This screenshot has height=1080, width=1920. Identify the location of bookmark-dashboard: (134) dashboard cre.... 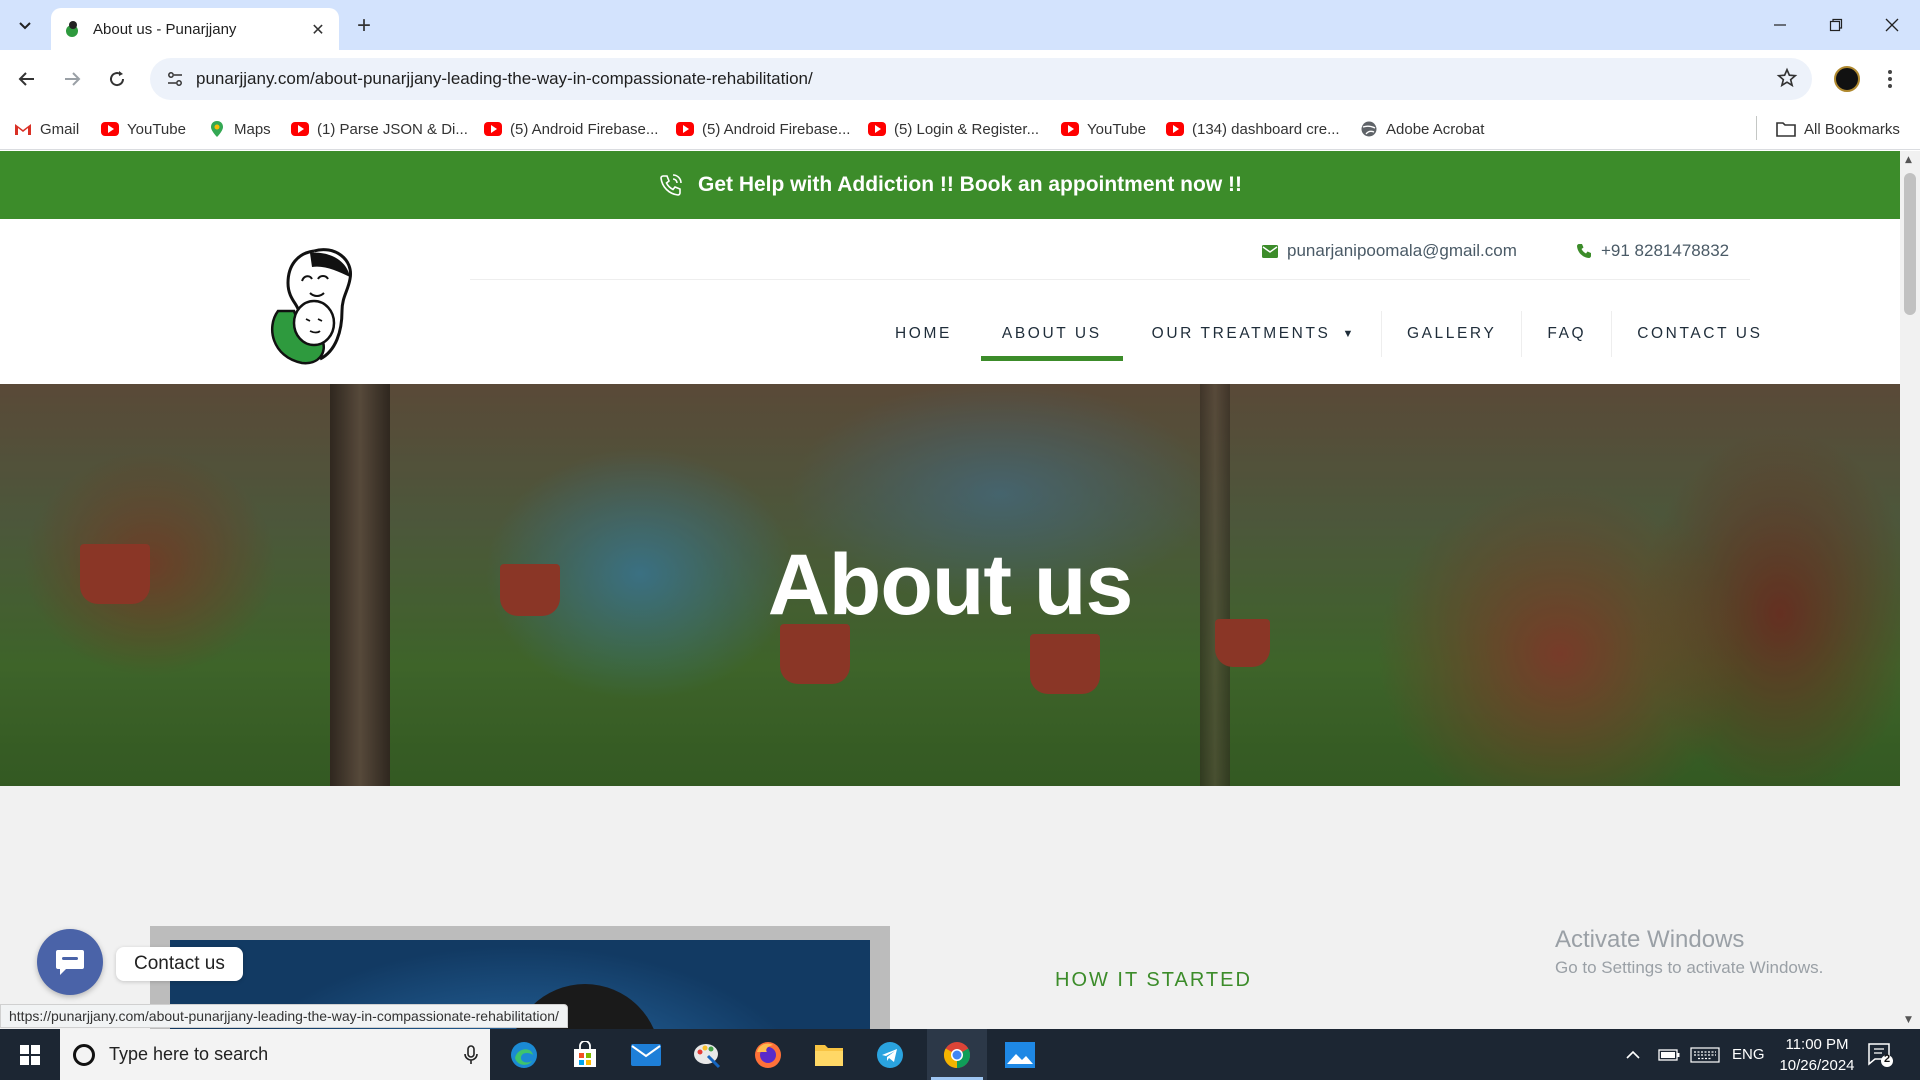
(1253, 129).